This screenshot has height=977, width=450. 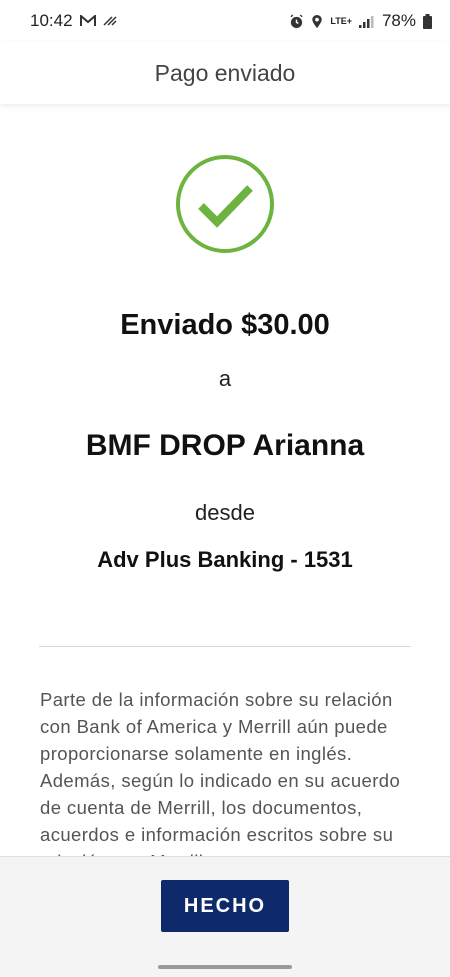 I want to click on page-title: Pago enviado, so click(x=225, y=72).